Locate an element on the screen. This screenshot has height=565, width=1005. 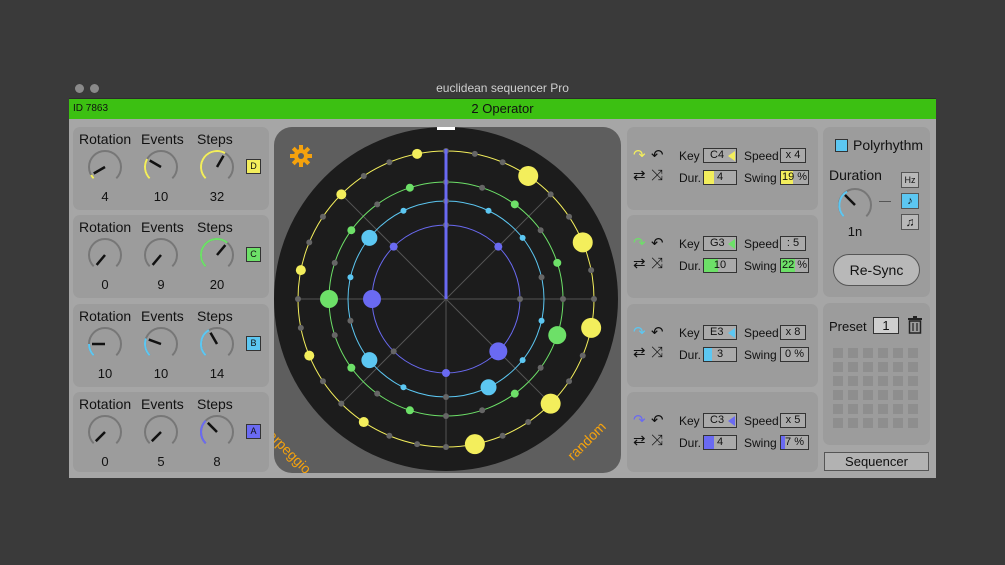
step-dot-active is located at coordinates (372, 299).